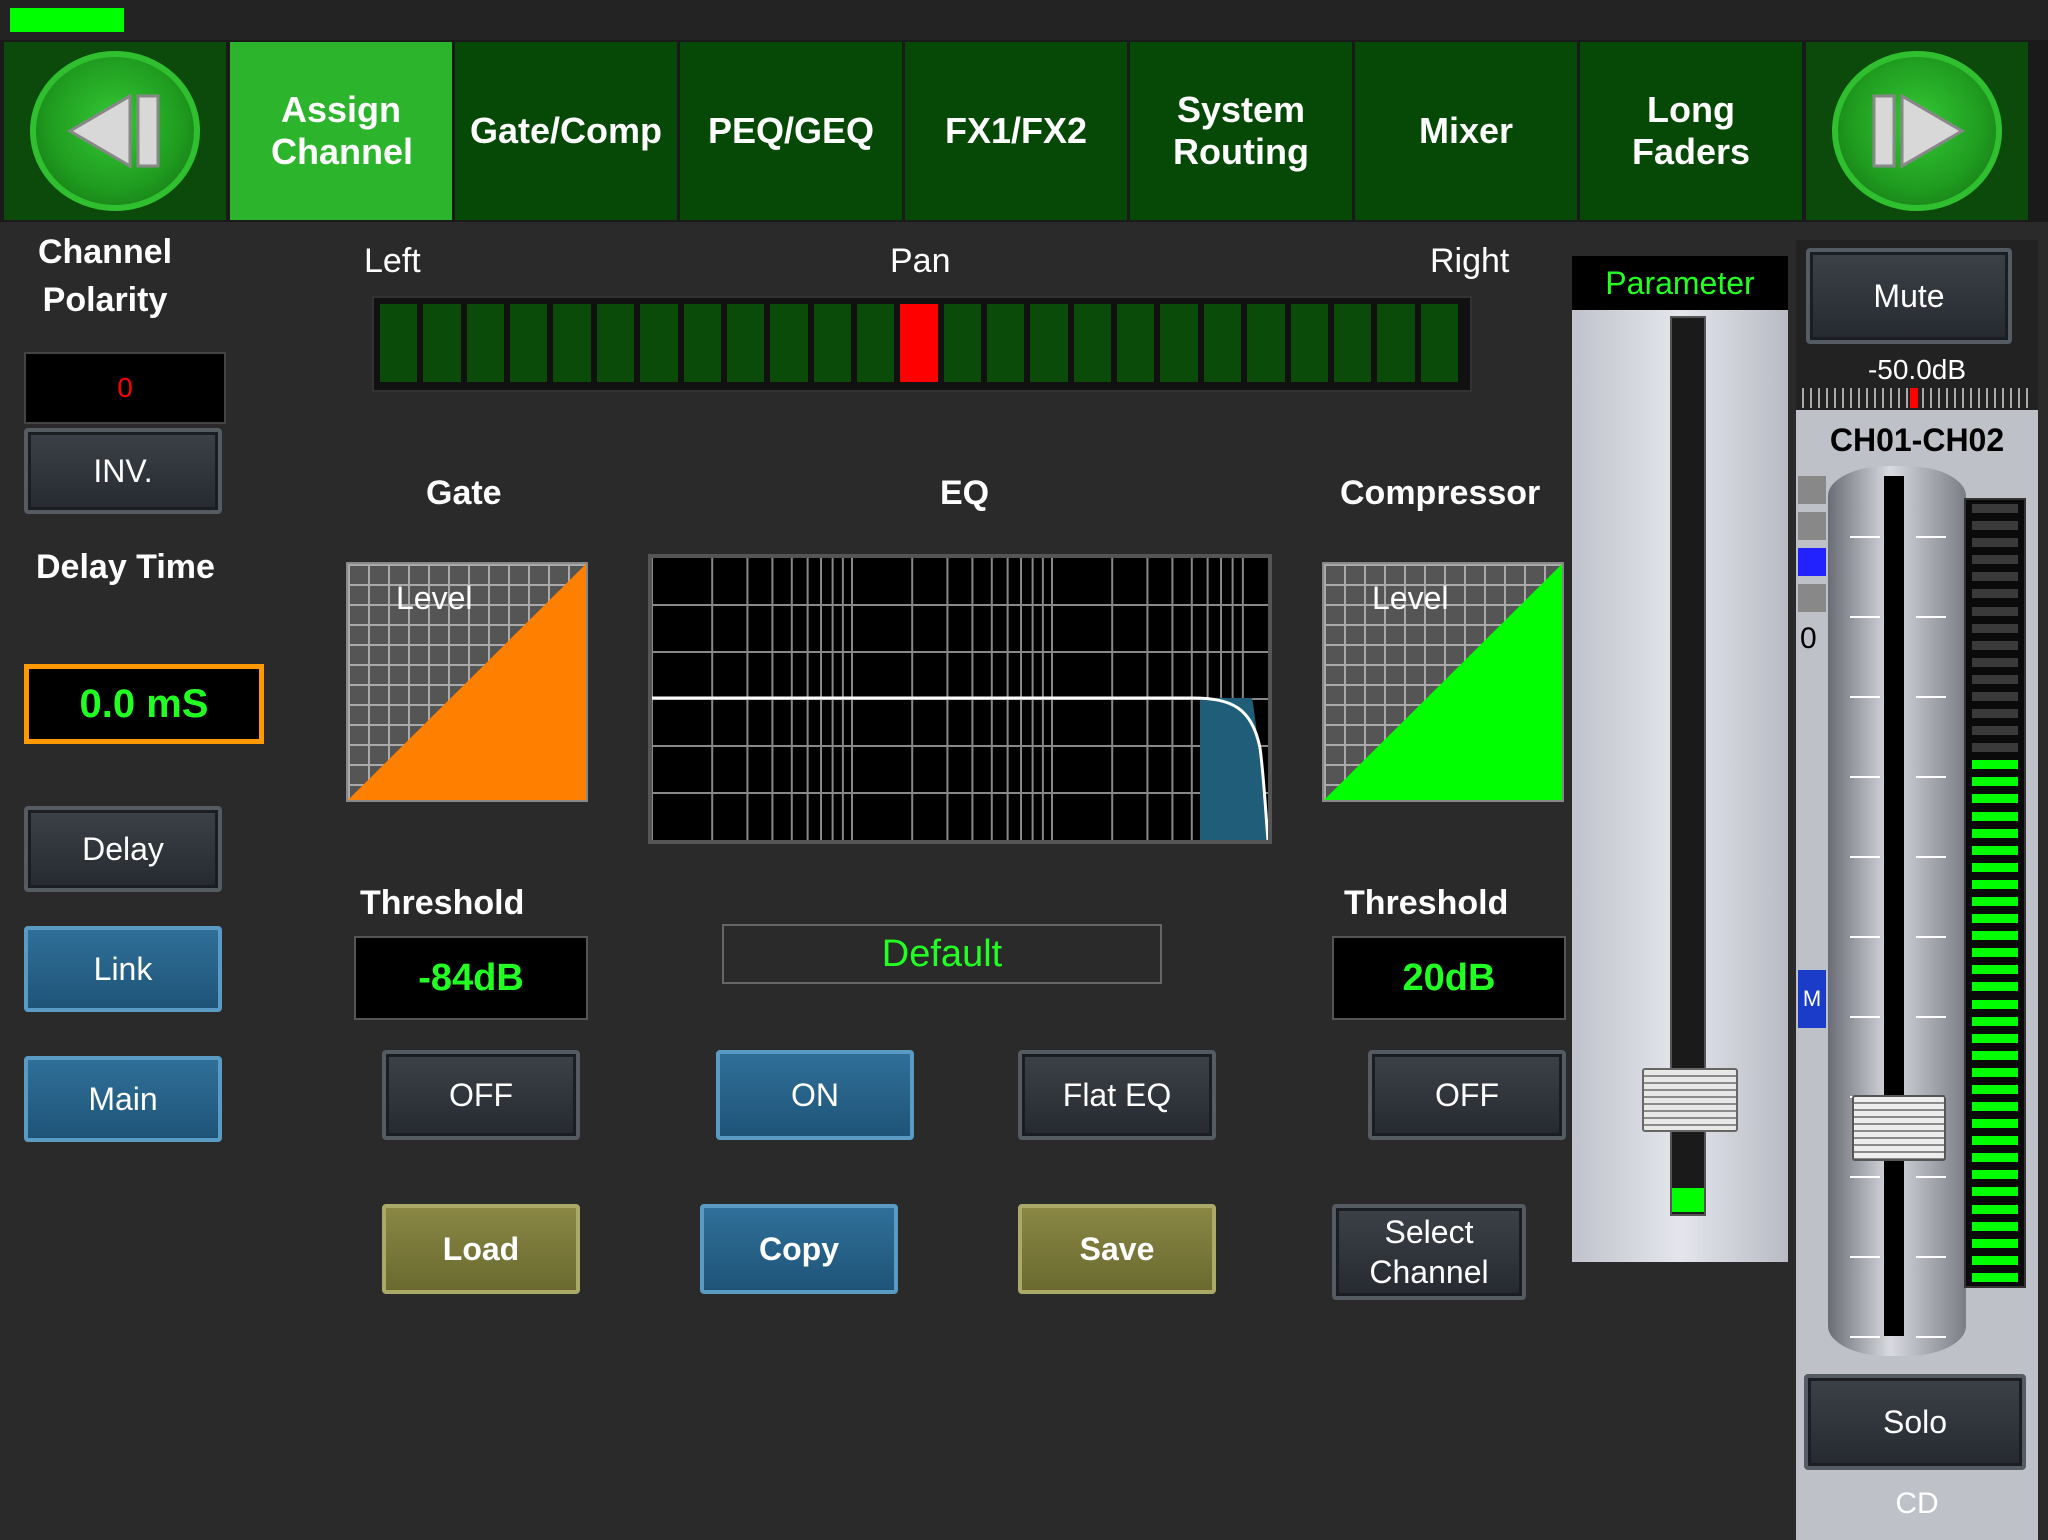 This screenshot has width=2048, height=1540. Describe the element at coordinates (1909, 296) in the screenshot. I see `mute-button: Mute` at that location.